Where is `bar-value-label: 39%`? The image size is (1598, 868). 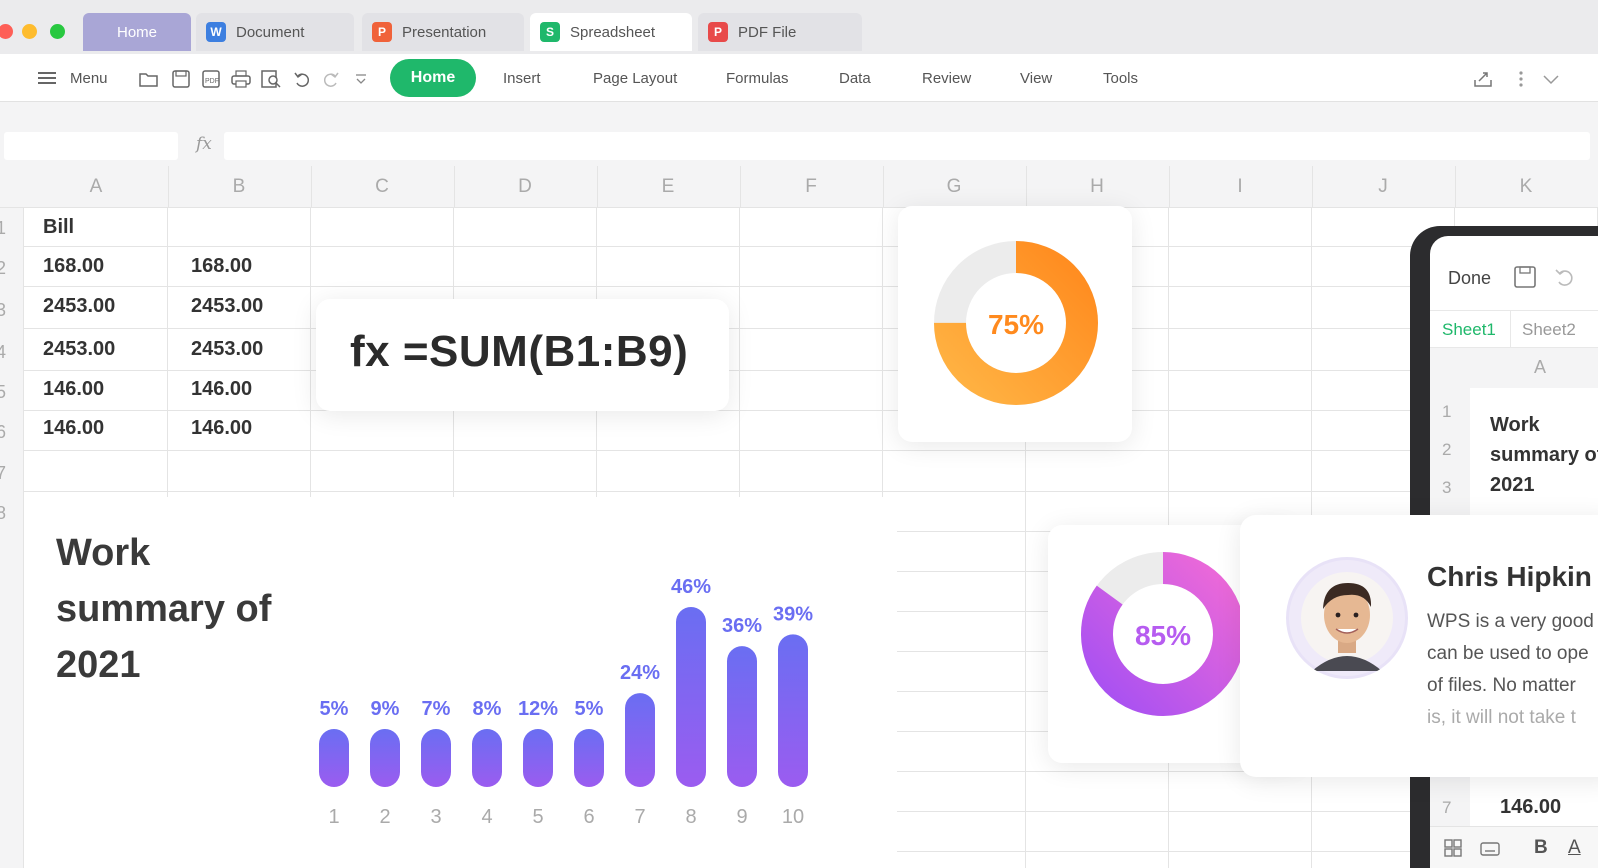 bar-value-label: 39% is located at coordinates (793, 614).